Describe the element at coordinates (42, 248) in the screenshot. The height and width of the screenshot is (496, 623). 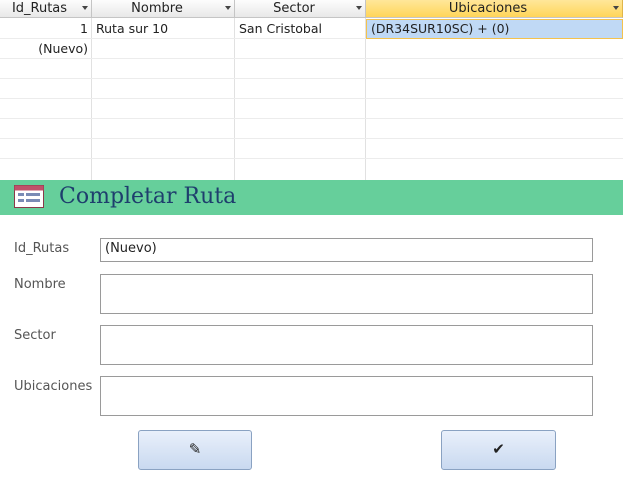
I see `label-id-rutas: Id_Rutas` at that location.